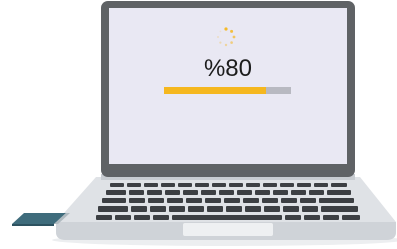 This screenshot has width=397, height=249. I want to click on loading-spinner-icon, so click(226, 37).